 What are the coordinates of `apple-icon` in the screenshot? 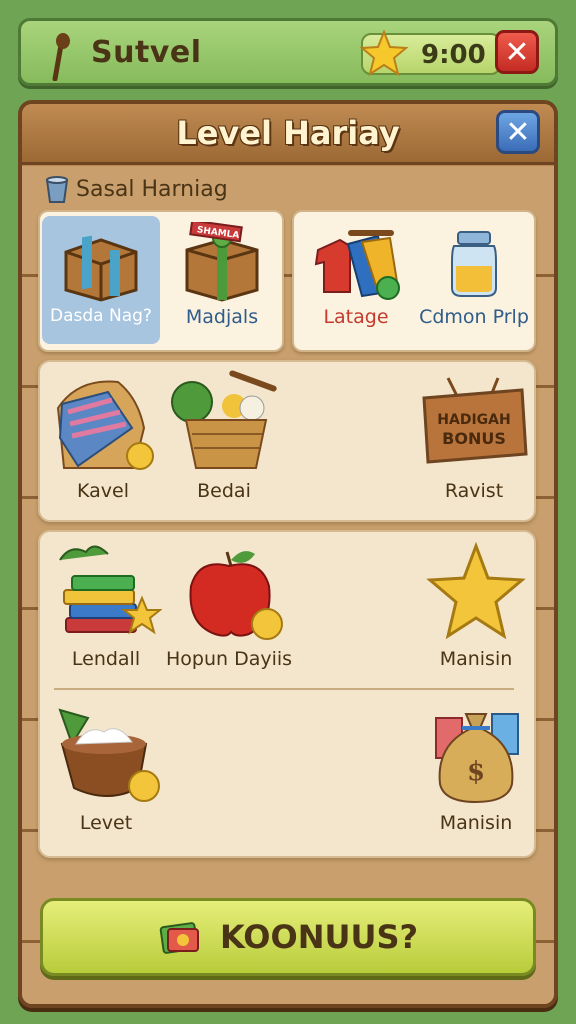 It's located at (236, 595).